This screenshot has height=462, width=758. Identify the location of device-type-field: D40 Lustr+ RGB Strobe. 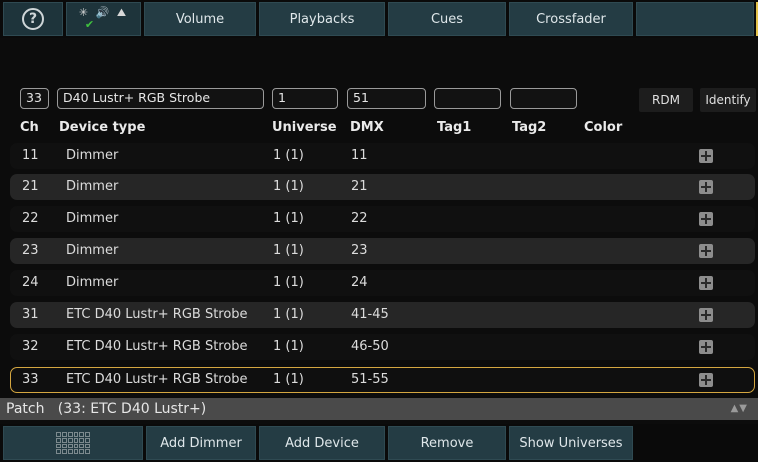
(160, 98).